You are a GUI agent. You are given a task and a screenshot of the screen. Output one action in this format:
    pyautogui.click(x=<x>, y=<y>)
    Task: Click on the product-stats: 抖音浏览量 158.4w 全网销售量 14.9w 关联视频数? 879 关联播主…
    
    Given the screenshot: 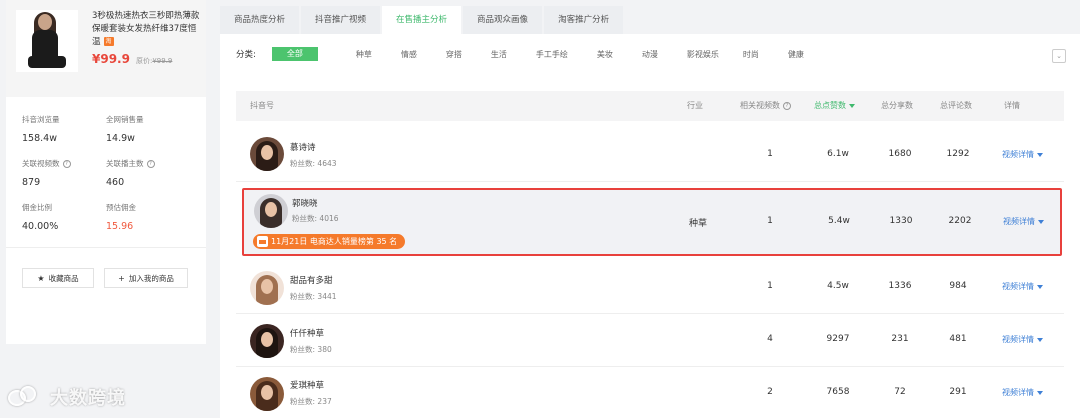 What is the action you would take?
    pyautogui.click(x=106, y=165)
    